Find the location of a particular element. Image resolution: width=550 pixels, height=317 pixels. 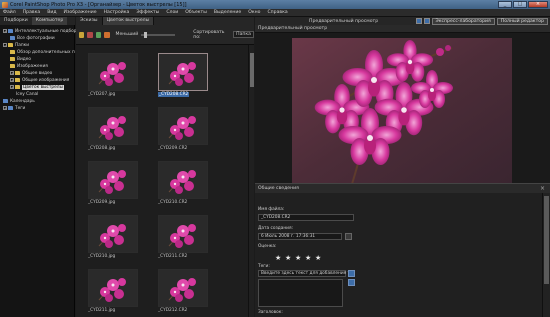

calendar-picker-icon is located at coordinates (348, 236).